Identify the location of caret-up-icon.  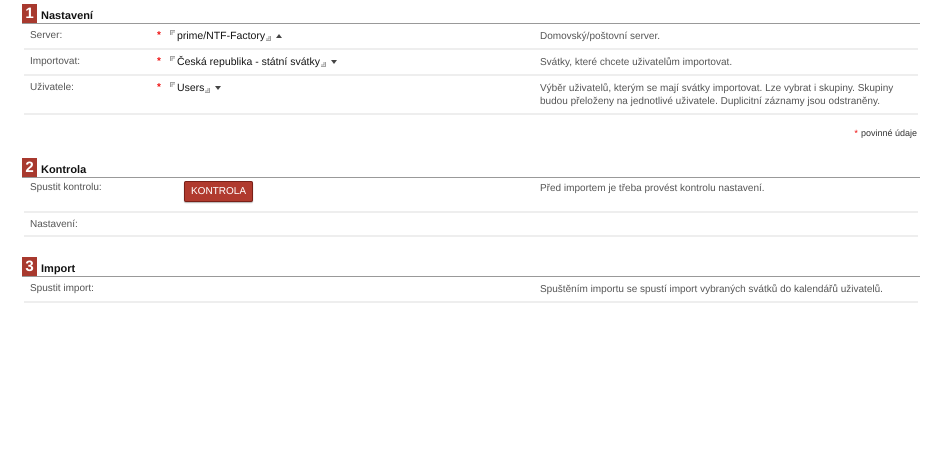
(279, 36).